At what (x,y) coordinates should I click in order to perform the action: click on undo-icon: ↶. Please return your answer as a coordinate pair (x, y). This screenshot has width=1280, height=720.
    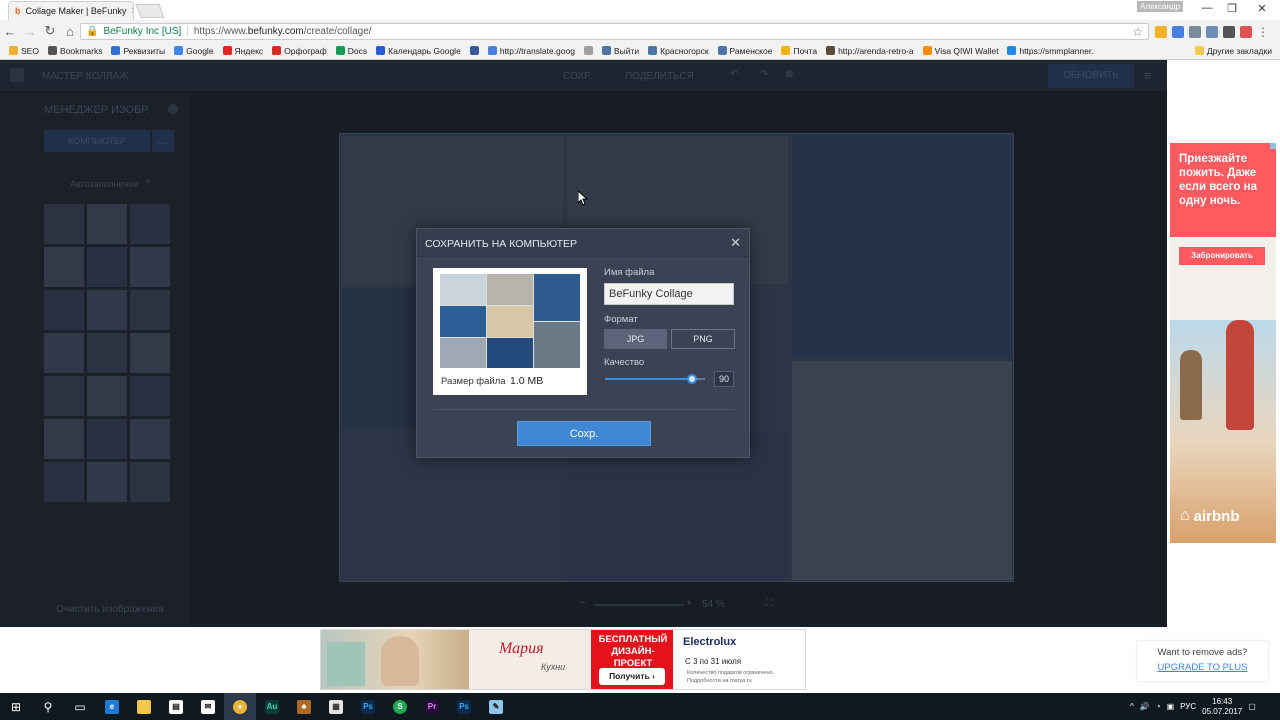
    Looking at the image, I should click on (734, 74).